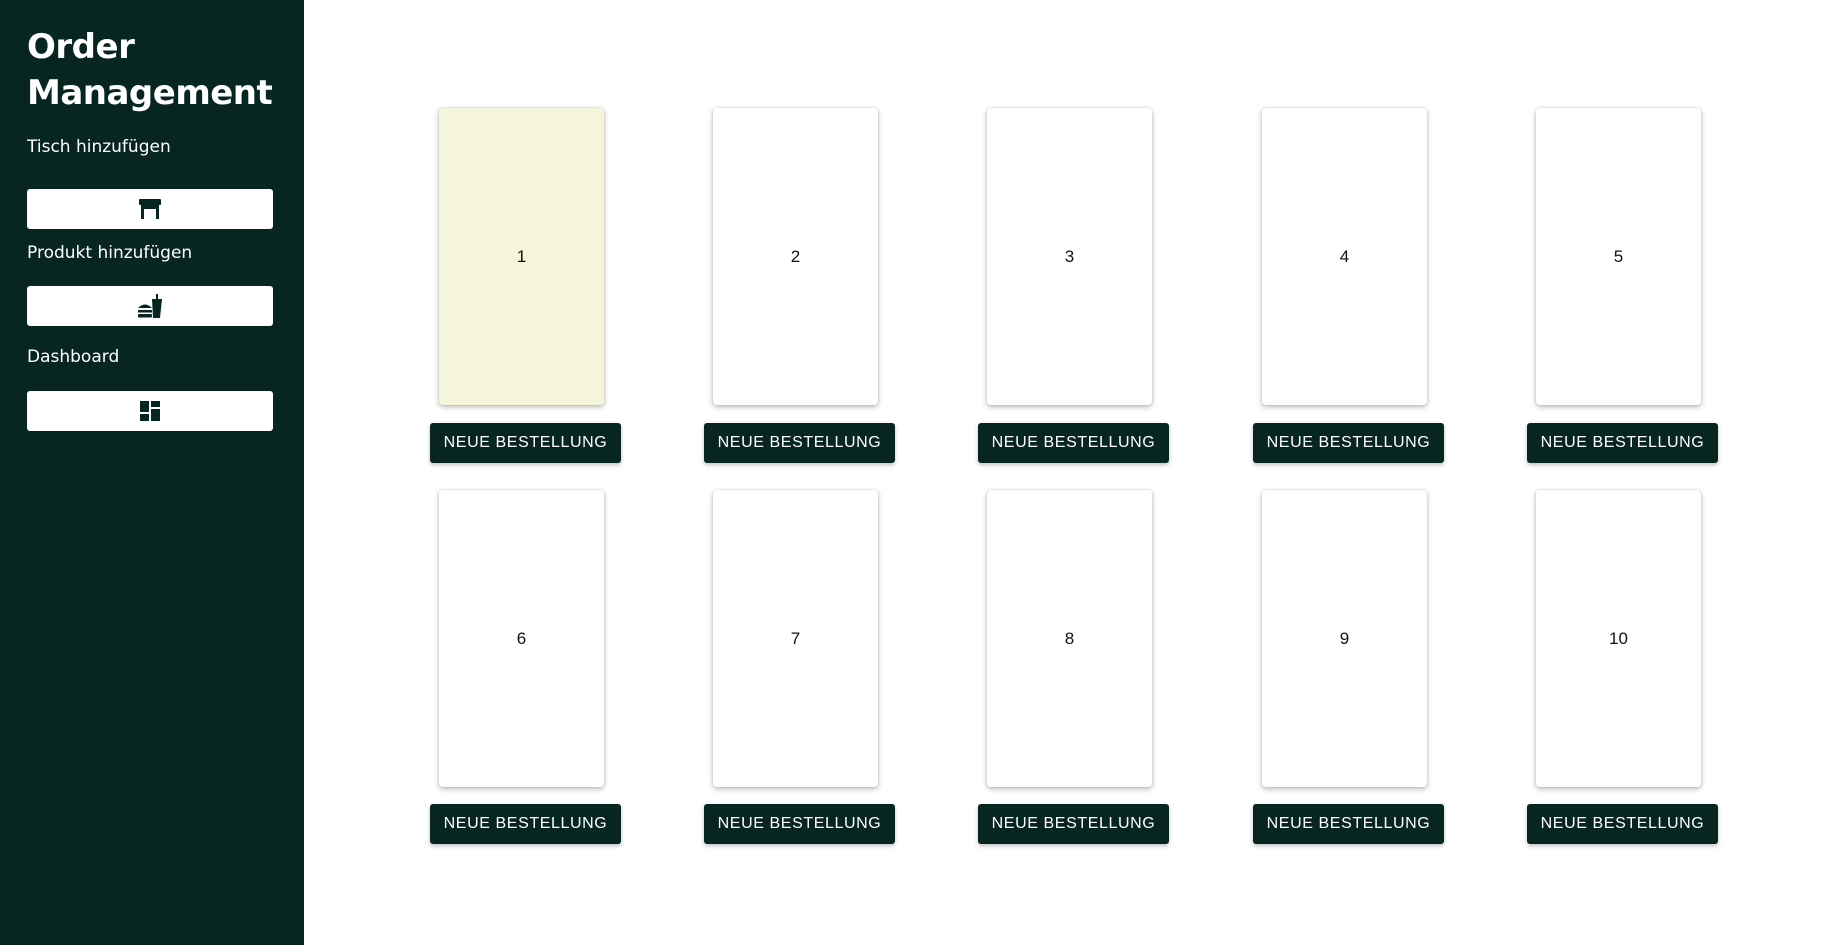 Image resolution: width=1842 pixels, height=945 pixels. I want to click on table-number: 3, so click(1069, 256).